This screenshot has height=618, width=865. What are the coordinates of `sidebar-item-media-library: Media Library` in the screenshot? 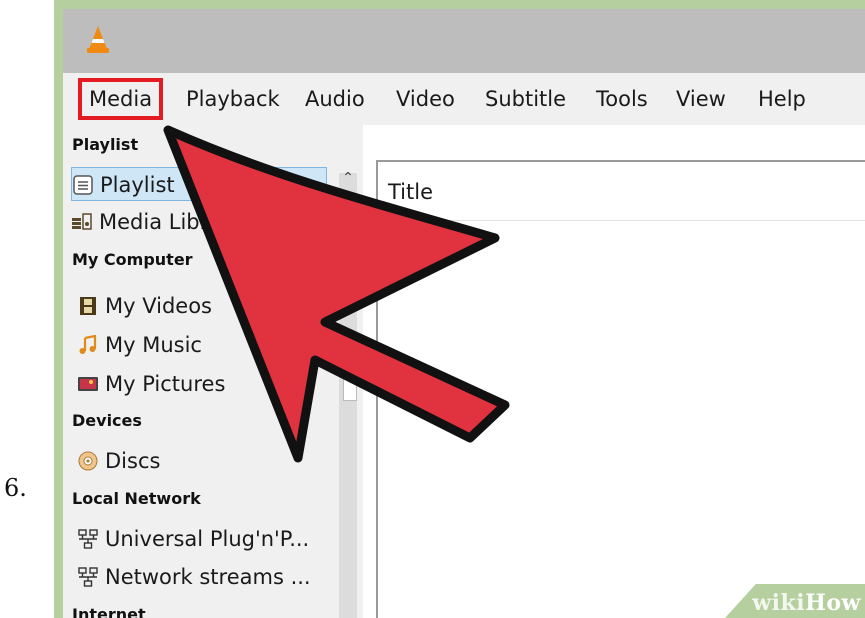 It's located at (156, 222).